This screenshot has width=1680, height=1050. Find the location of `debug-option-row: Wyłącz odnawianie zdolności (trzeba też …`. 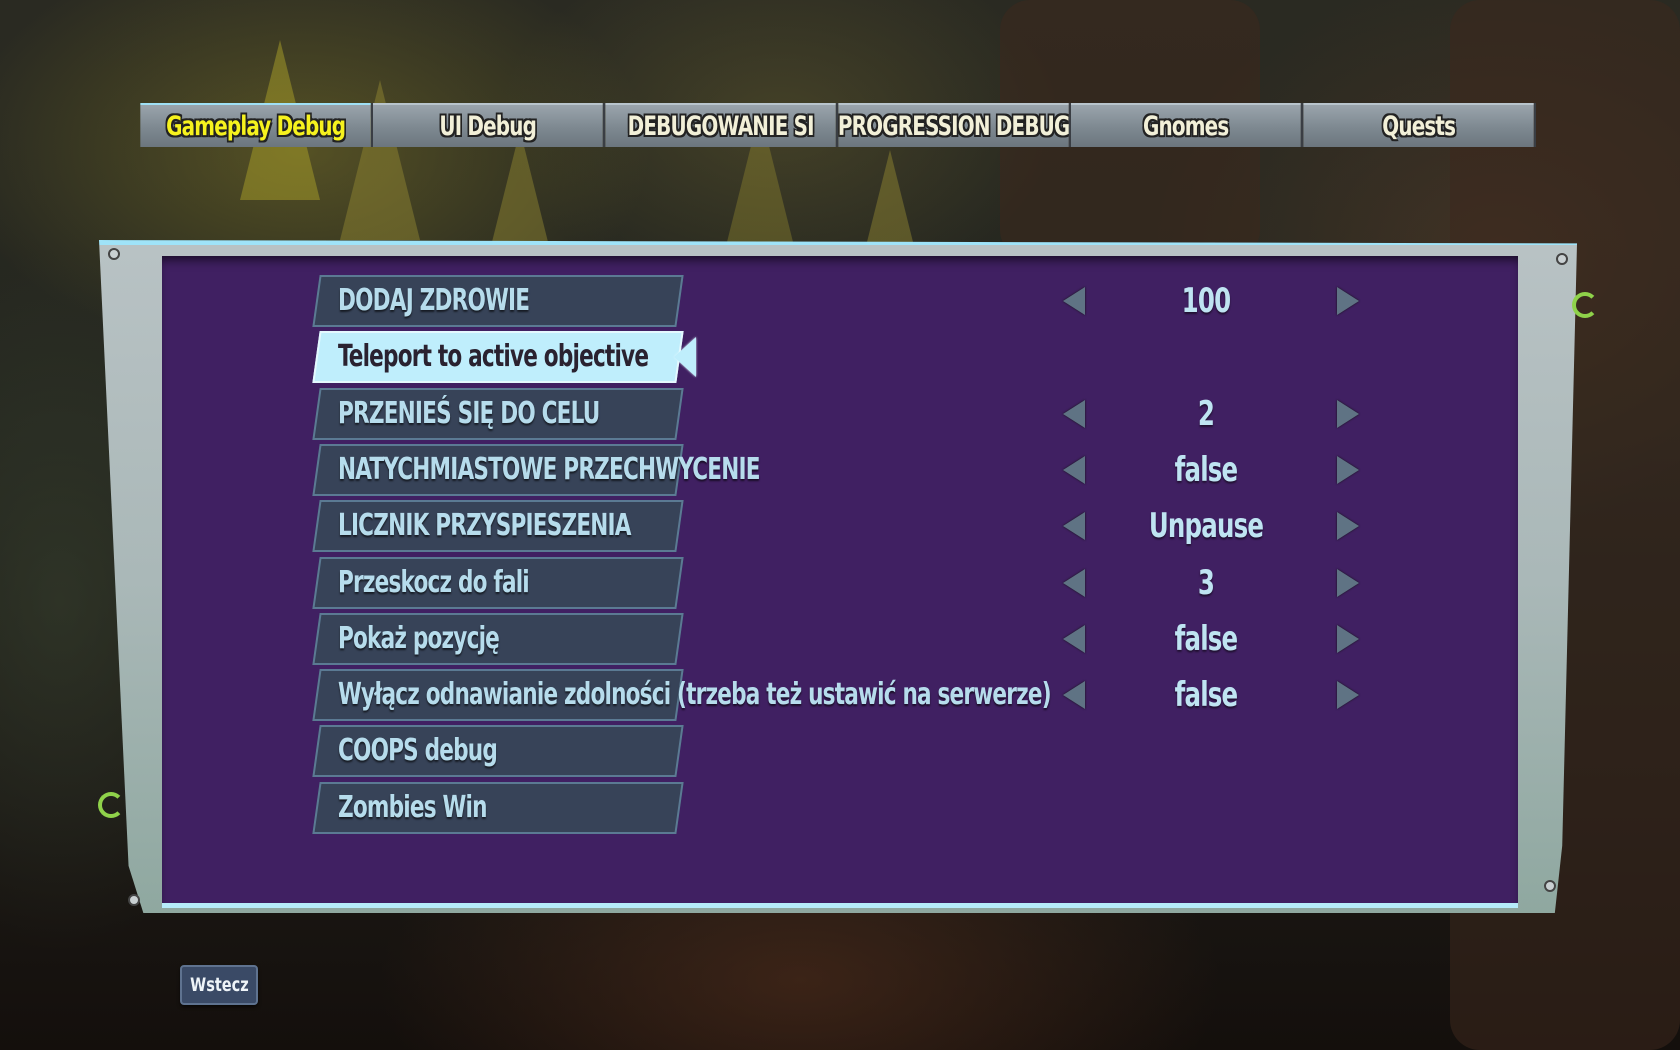

debug-option-row: Wyłącz odnawianie zdolności (trzeba też … is located at coordinates (866, 695).